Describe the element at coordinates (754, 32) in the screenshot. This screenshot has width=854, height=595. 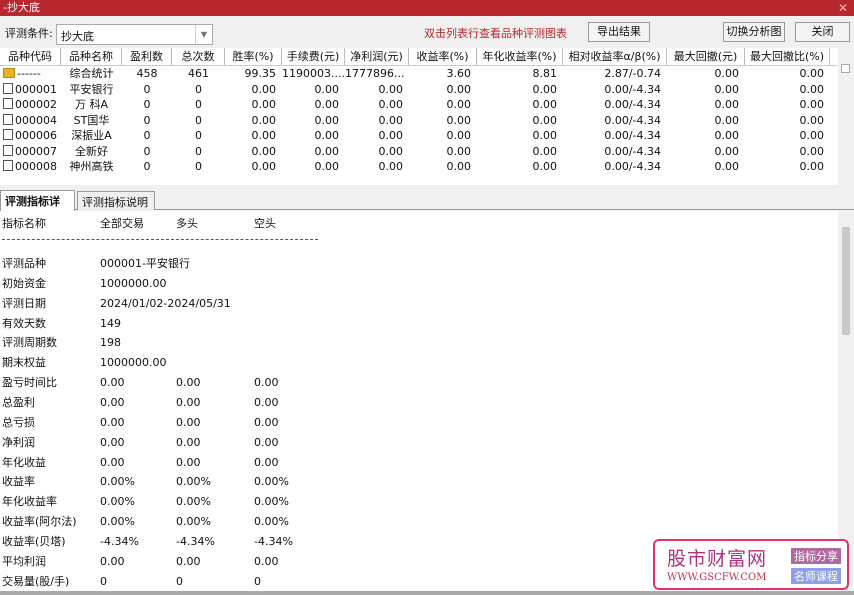
I see `switch-chart-button: 切换分析图` at that location.